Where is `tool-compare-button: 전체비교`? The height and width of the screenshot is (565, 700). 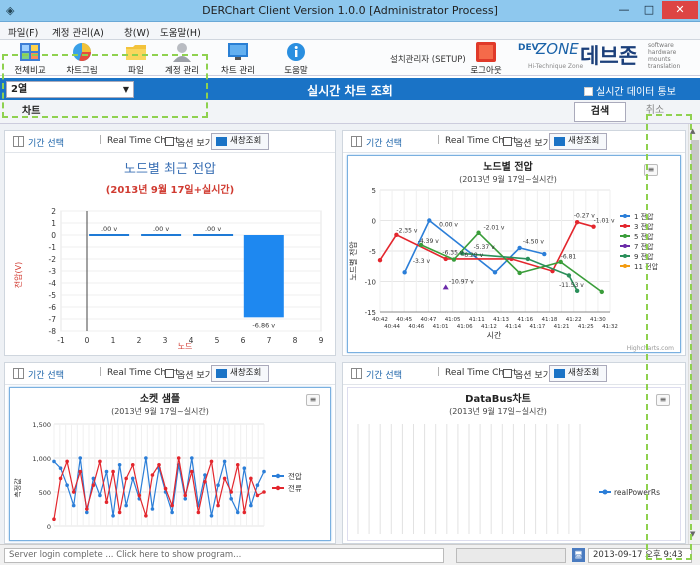 tool-compare-button: 전체비교 is located at coordinates (30, 59).